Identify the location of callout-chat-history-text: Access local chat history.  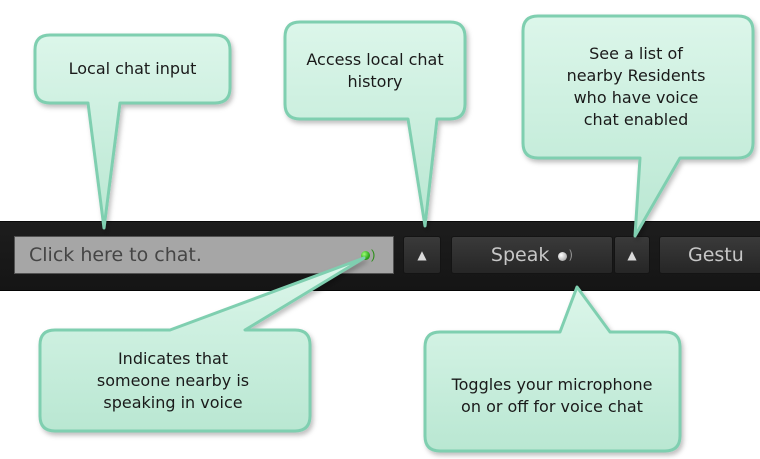
(375, 70).